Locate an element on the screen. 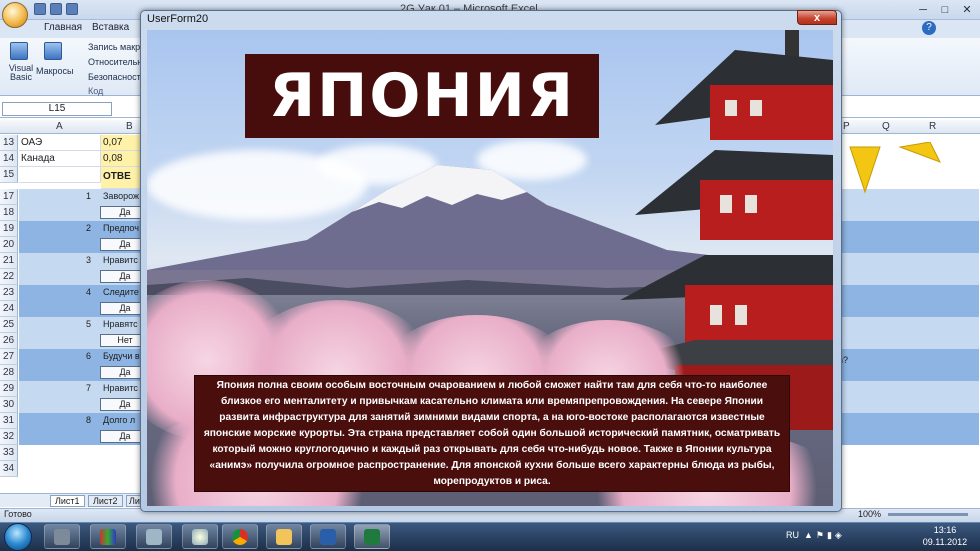 This screenshot has height=551, width=980. column-p: P is located at coordinates (846, 126).